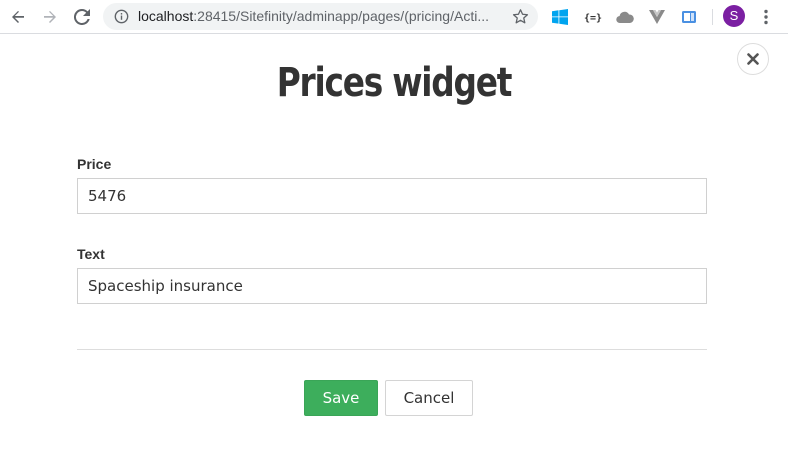  I want to click on forward-button, so click(50, 17).